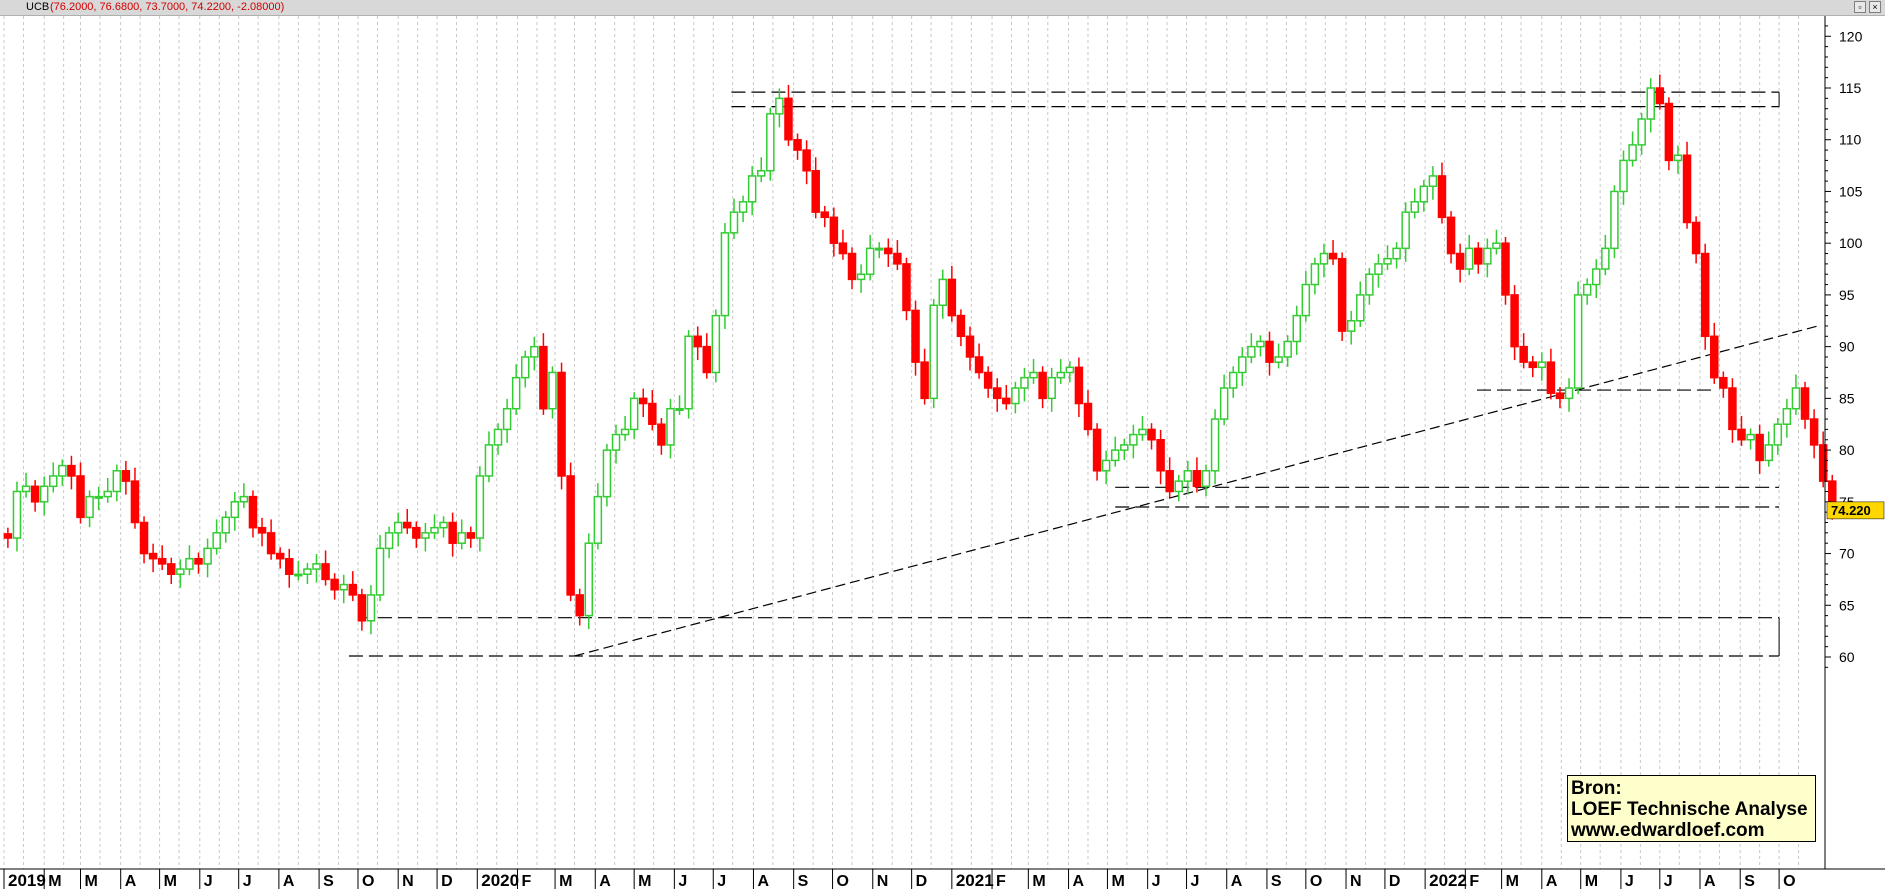 Image resolution: width=1885 pixels, height=889 pixels. What do you see at coordinates (1850, 140) in the screenshot?
I see `price-tick-label: 110` at bounding box center [1850, 140].